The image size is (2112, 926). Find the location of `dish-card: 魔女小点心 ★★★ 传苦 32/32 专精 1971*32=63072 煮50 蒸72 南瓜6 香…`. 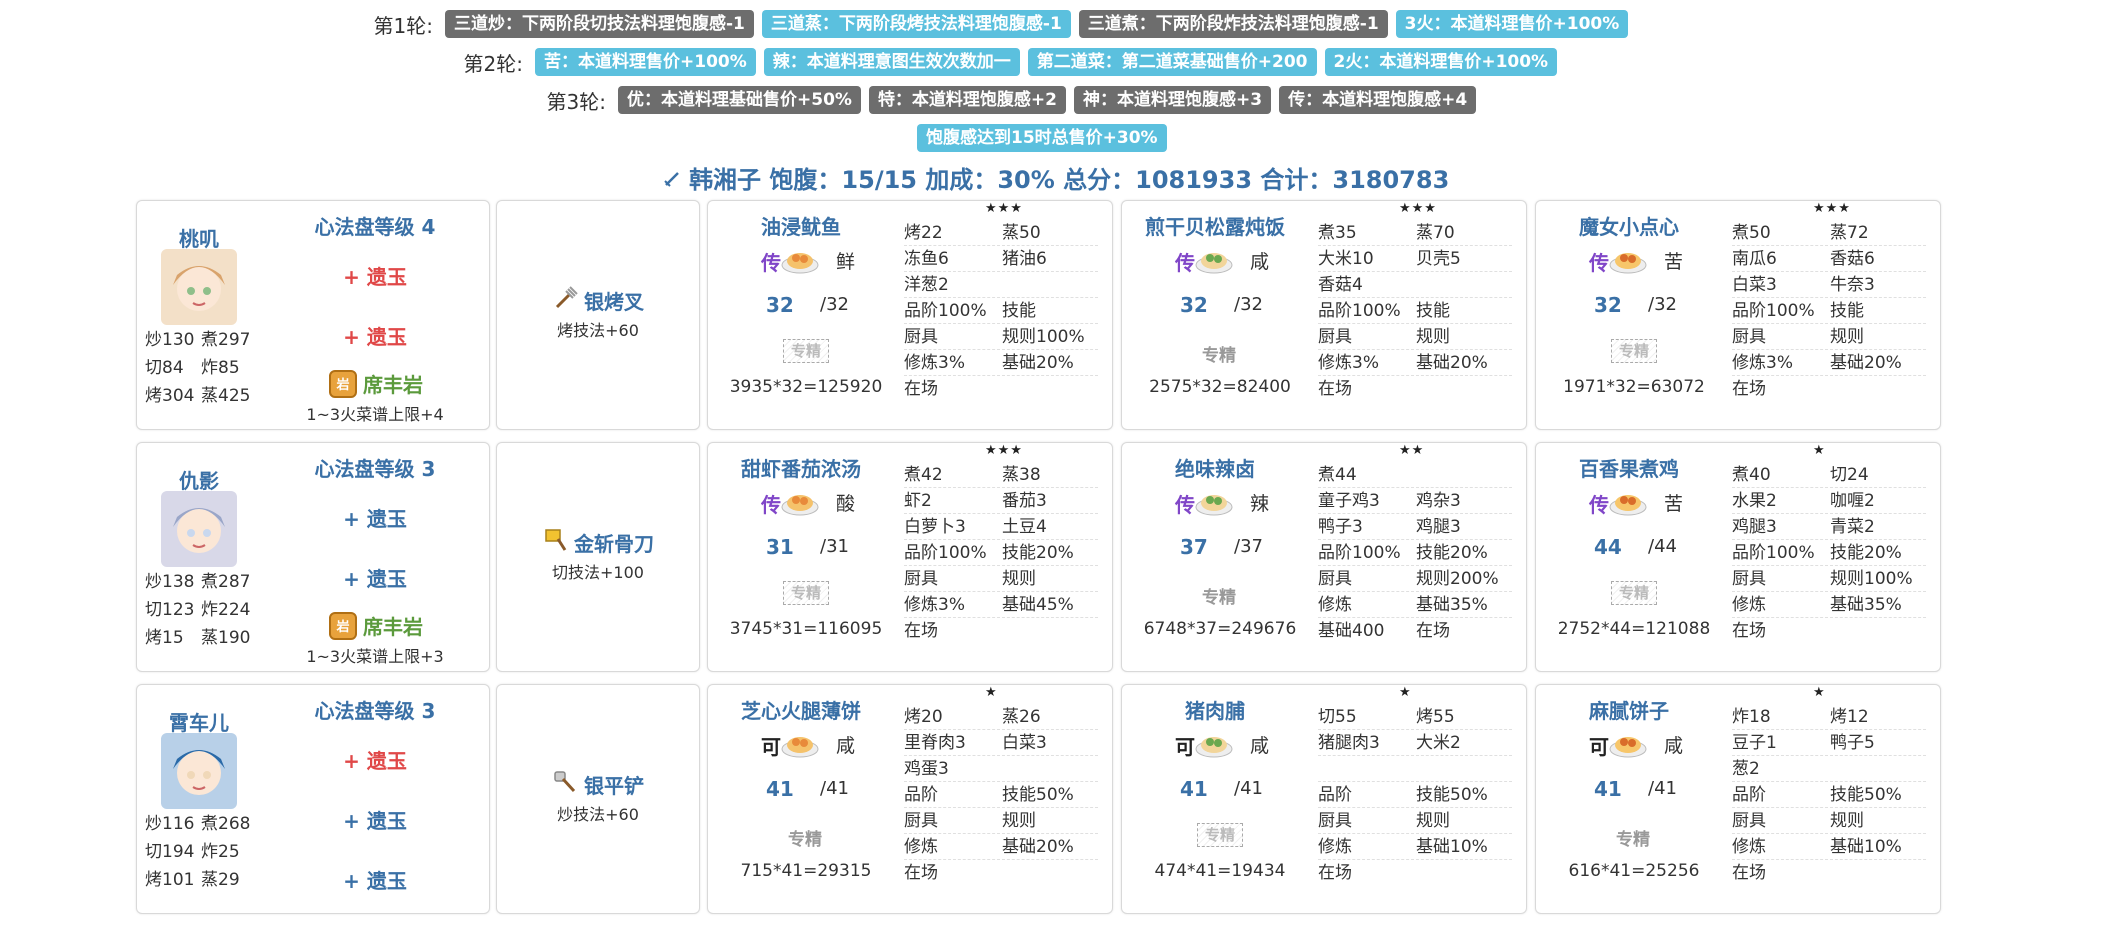

dish-card: 魔女小点心 ★★★ 传苦 32/32 专精 1971*32=63072 煮50 蒸72 南瓜6 香… is located at coordinates (1738, 315).